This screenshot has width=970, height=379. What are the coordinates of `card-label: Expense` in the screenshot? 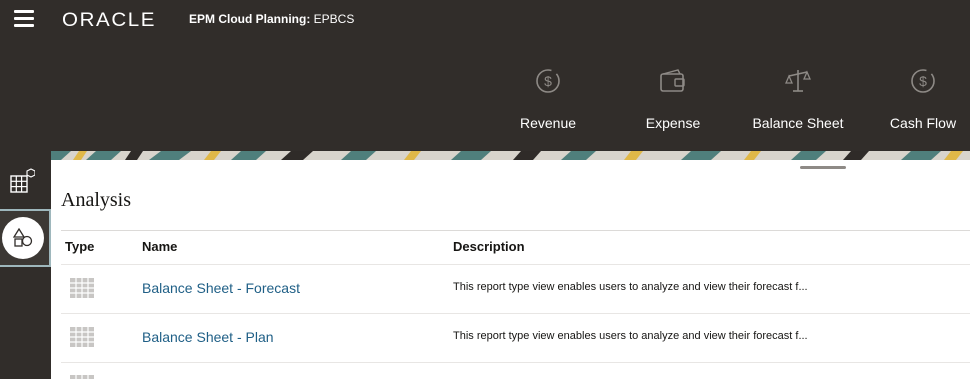 It's located at (673, 123).